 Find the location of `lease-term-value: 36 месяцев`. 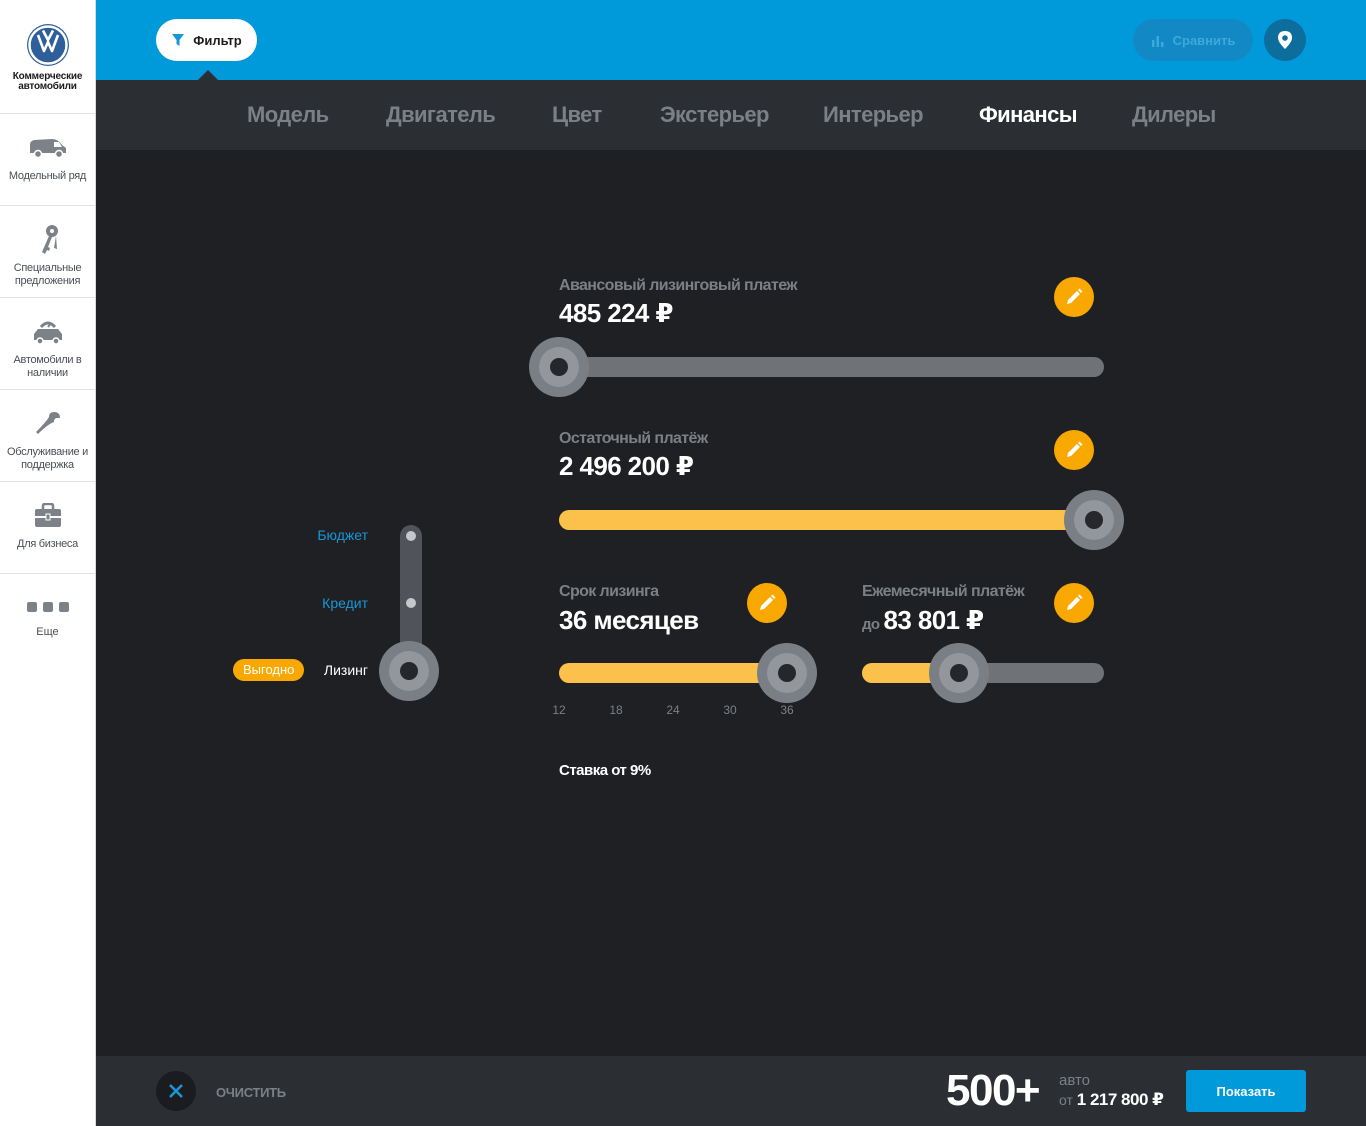

lease-term-value: 36 месяцев is located at coordinates (629, 620).